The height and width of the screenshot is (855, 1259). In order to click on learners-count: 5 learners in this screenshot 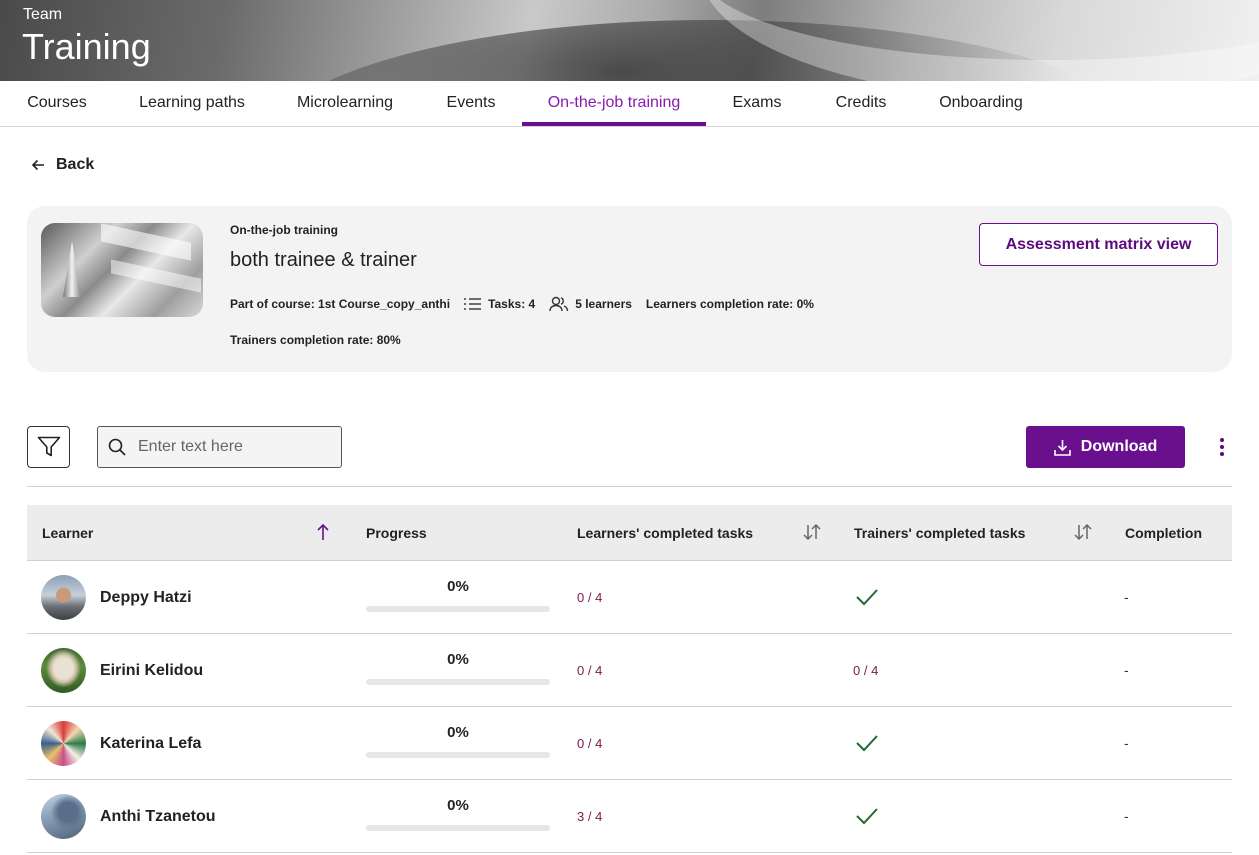, I will do `click(603, 304)`.